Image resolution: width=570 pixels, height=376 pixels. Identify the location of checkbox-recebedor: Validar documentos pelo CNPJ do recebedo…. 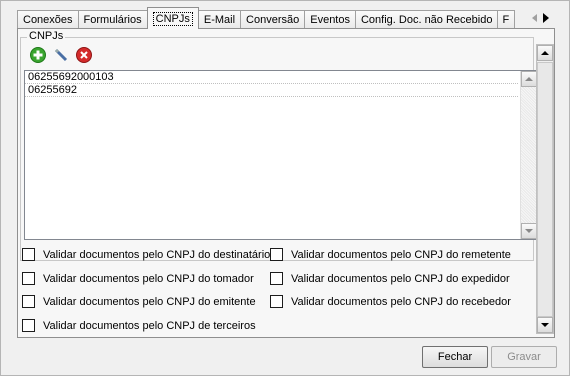
(390, 301).